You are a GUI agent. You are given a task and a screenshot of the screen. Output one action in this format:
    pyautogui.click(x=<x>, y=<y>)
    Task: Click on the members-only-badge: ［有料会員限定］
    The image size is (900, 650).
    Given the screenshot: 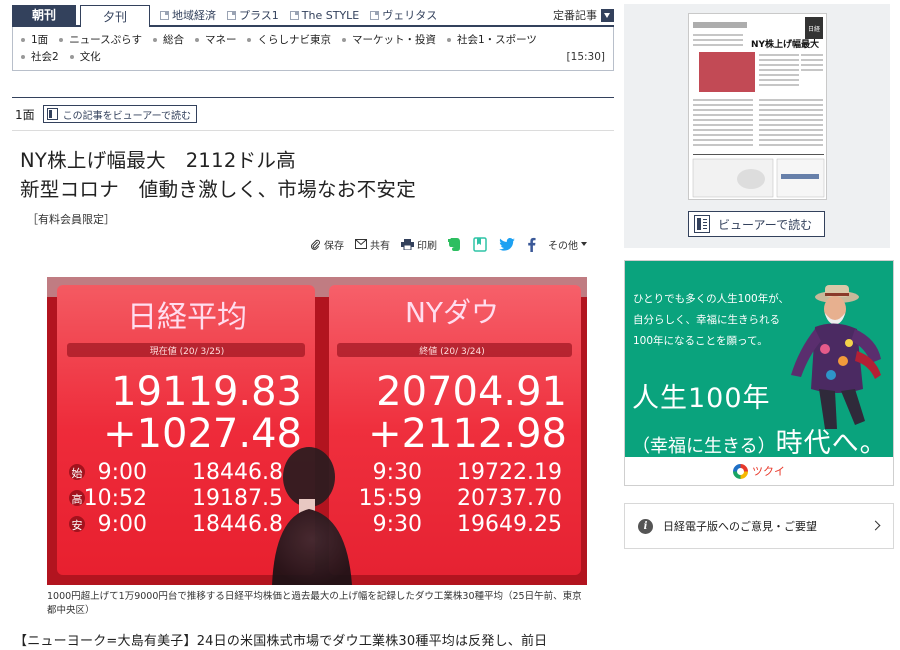 What is the action you would take?
    pyautogui.click(x=71, y=219)
    